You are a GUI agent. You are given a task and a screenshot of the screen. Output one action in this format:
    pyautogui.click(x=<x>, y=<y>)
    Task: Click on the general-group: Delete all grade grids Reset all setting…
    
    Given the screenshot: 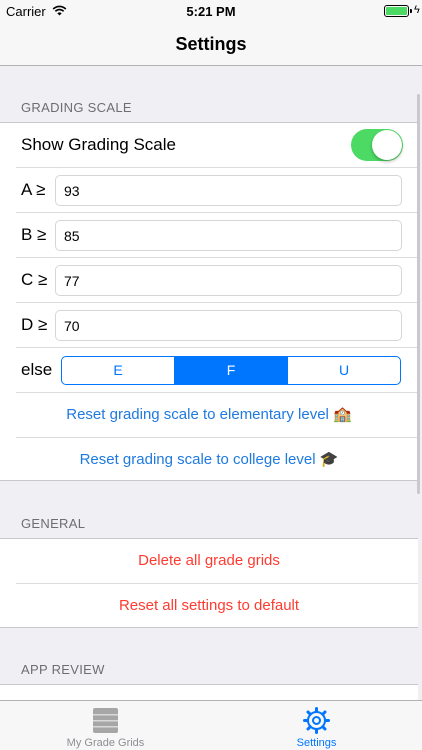 What is the action you would take?
    pyautogui.click(x=209, y=583)
    